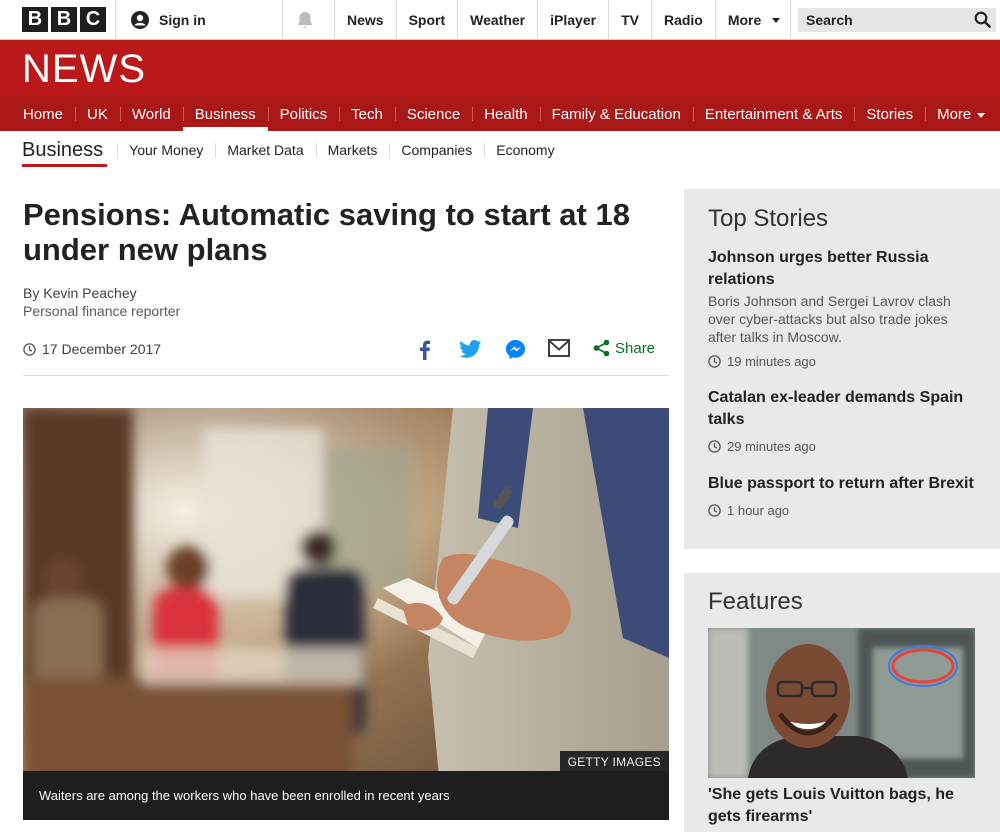 Image resolution: width=1000 pixels, height=832 pixels. What do you see at coordinates (768, 218) in the screenshot?
I see `top-stories-title: Top Stories` at bounding box center [768, 218].